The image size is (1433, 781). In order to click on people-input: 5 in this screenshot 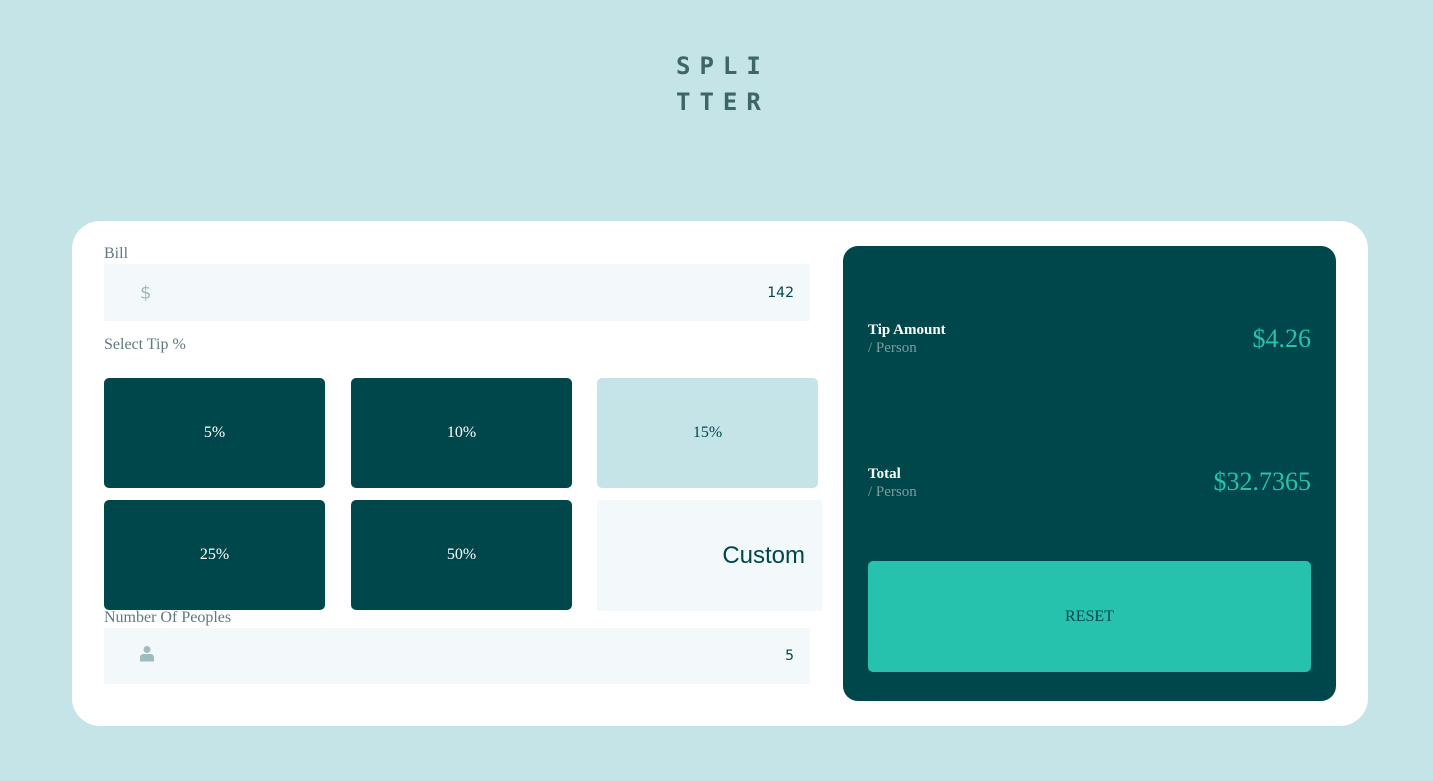, I will do `click(457, 656)`.